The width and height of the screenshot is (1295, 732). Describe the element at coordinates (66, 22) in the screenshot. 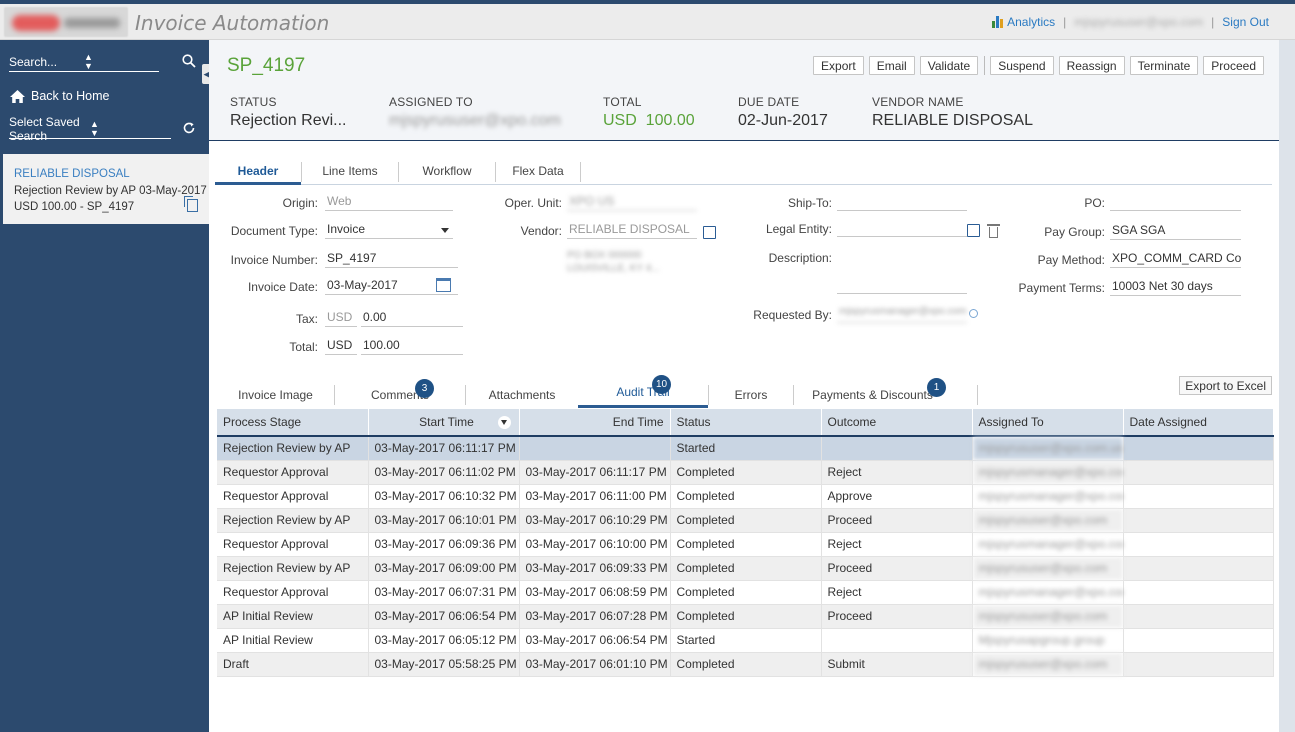

I see `company-logo` at that location.